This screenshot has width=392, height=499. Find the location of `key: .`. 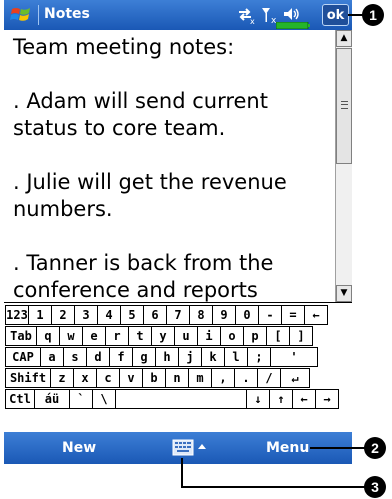

key: . is located at coordinates (246, 378).